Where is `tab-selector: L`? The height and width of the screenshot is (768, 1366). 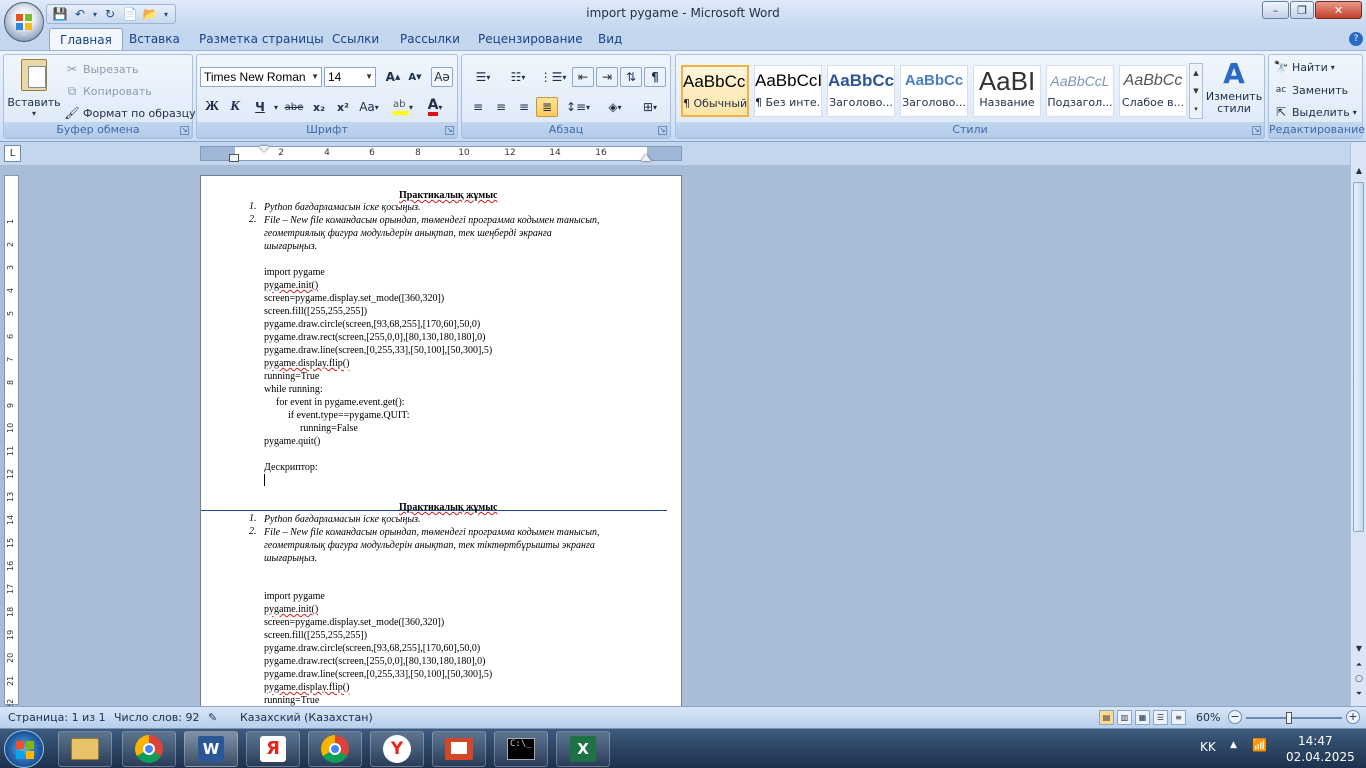
tab-selector: L is located at coordinates (12, 153).